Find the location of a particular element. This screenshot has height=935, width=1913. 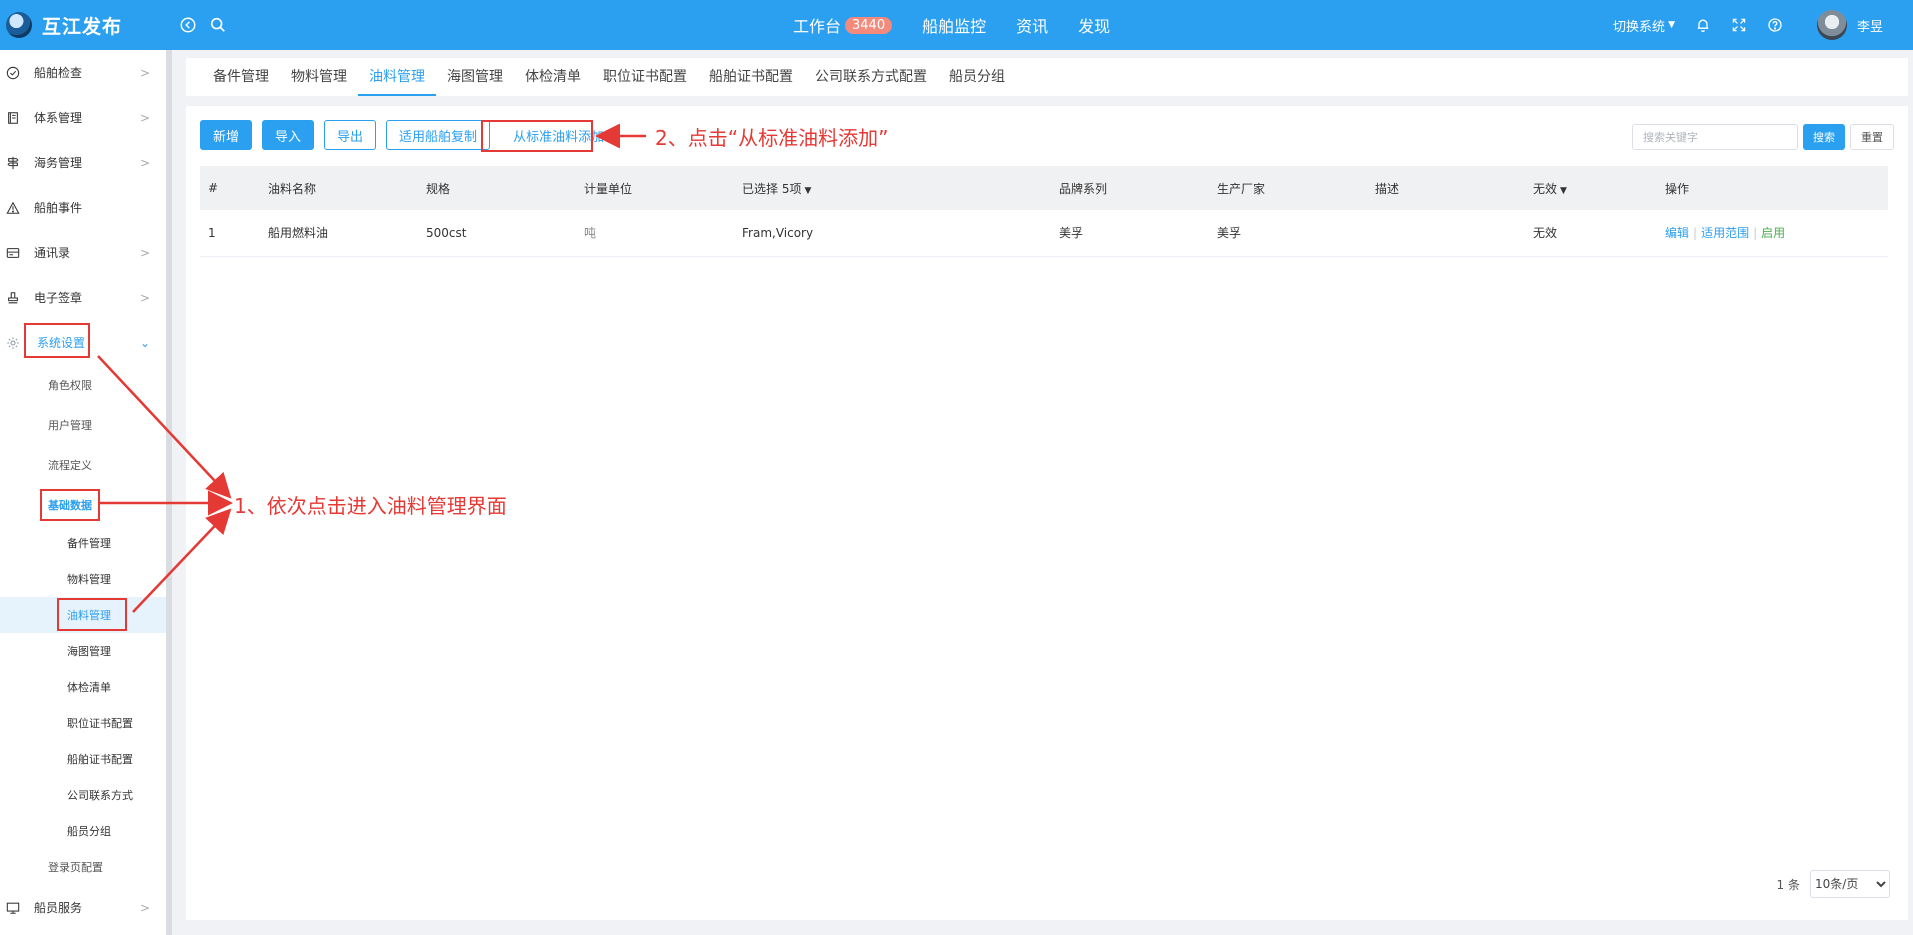

sidebar-sub-process-def: 流程定义 is located at coordinates (83, 465).